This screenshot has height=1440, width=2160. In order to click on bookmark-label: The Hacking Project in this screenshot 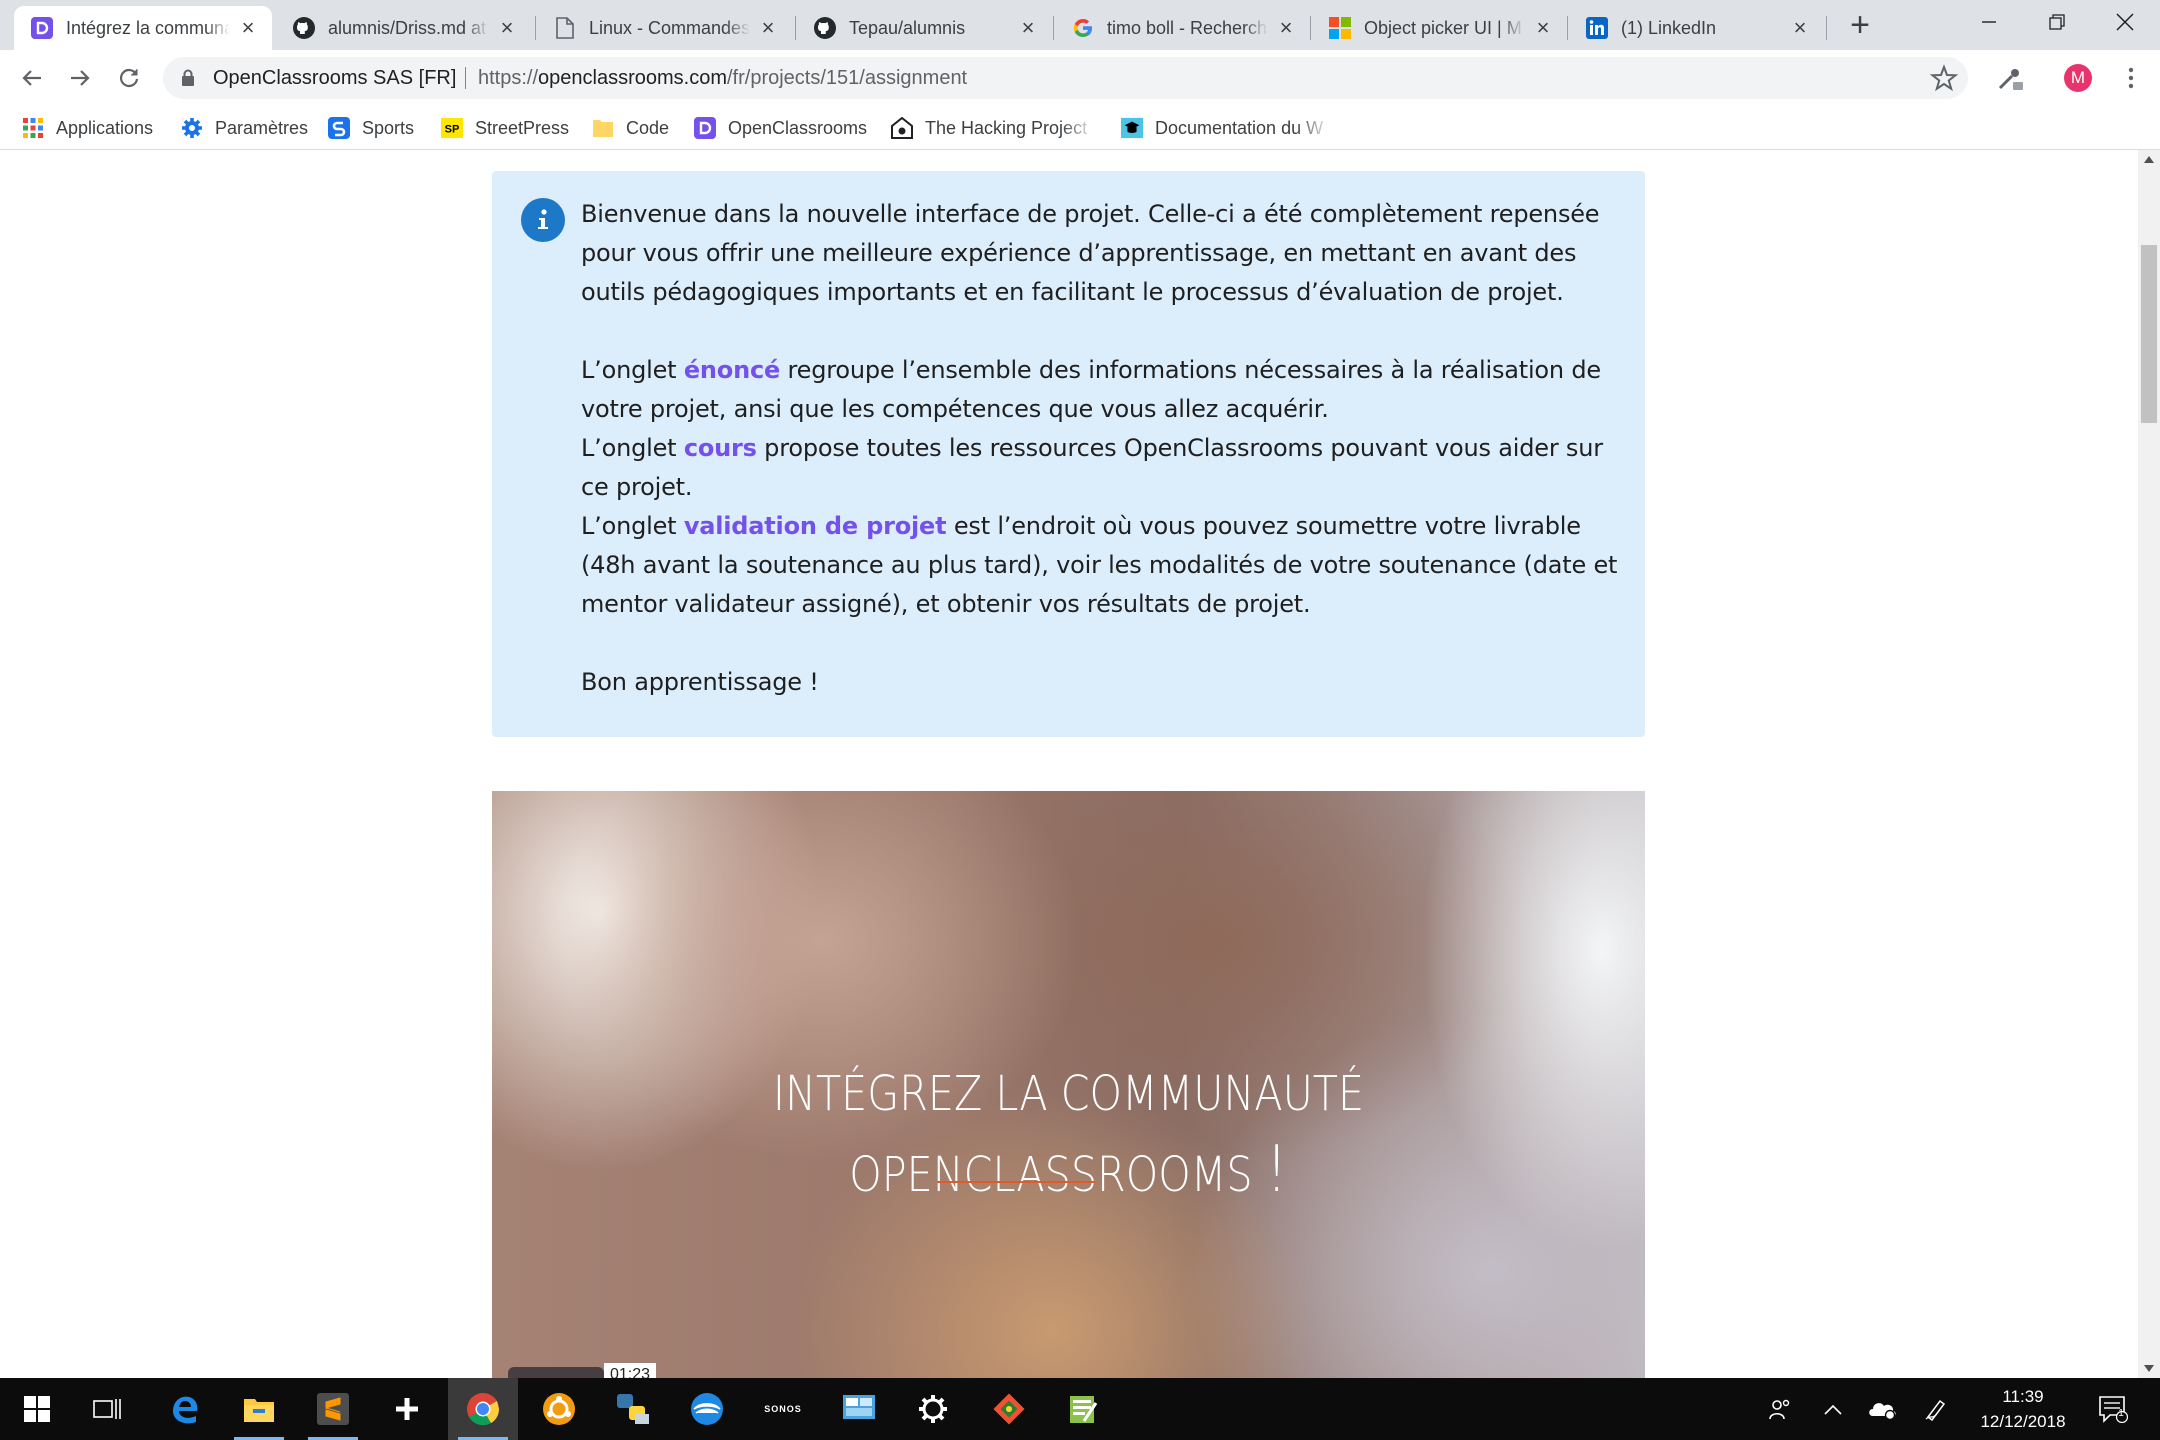, I will do `click(1006, 127)`.